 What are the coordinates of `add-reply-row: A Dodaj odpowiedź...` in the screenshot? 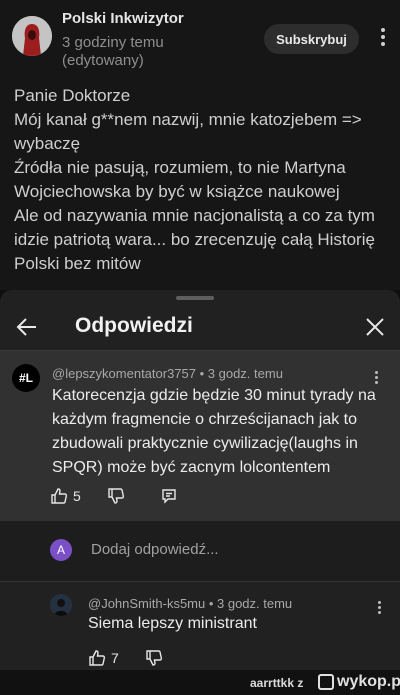 It's located at (200, 551).